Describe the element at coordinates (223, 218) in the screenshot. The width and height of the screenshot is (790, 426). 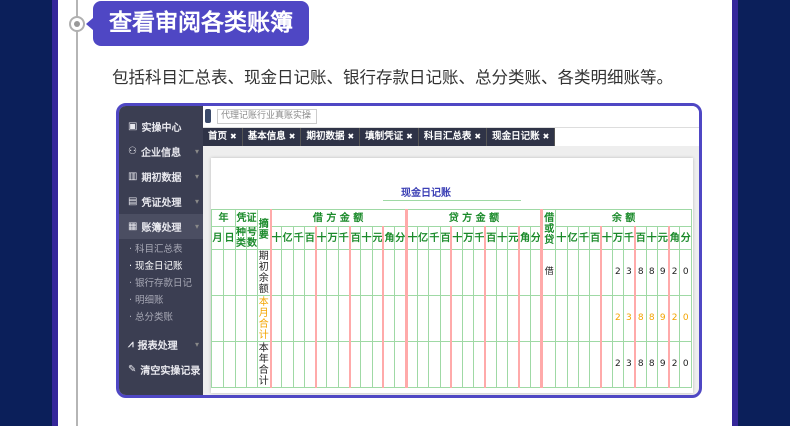
I see `header-year: 年` at that location.